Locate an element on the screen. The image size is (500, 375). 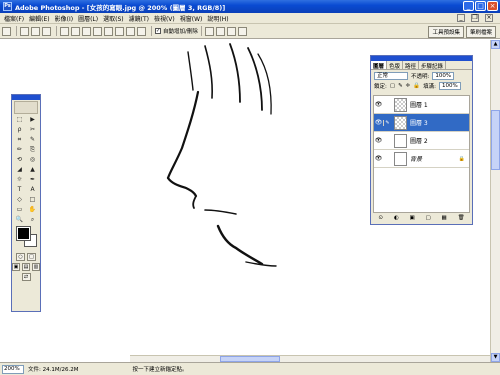
full-screen-menu-button: ▤ is located at coordinates (26, 267).